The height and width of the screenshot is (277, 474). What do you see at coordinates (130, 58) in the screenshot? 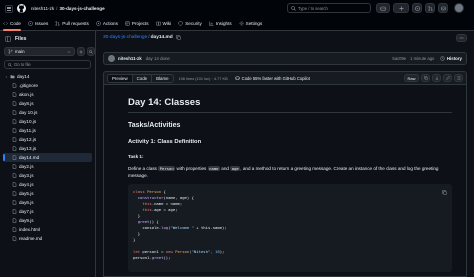
I see `commit-author: nitesh11-zk` at bounding box center [130, 58].